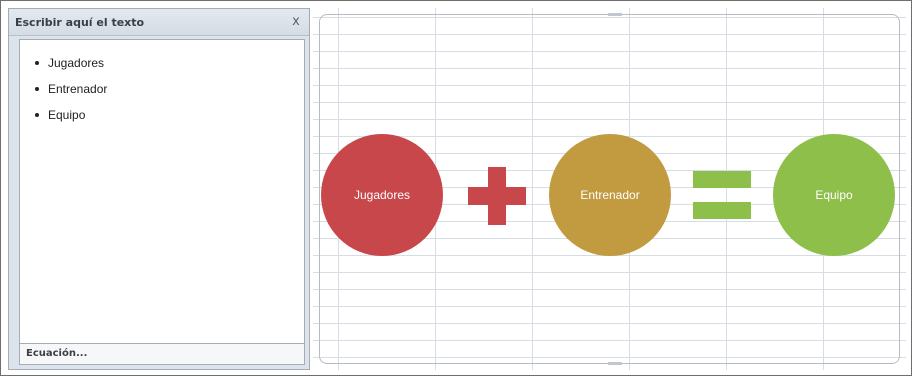 The image size is (912, 376). Describe the element at coordinates (169, 89) in the screenshot. I see `bullet-item-entrenador: Entrenador` at that location.